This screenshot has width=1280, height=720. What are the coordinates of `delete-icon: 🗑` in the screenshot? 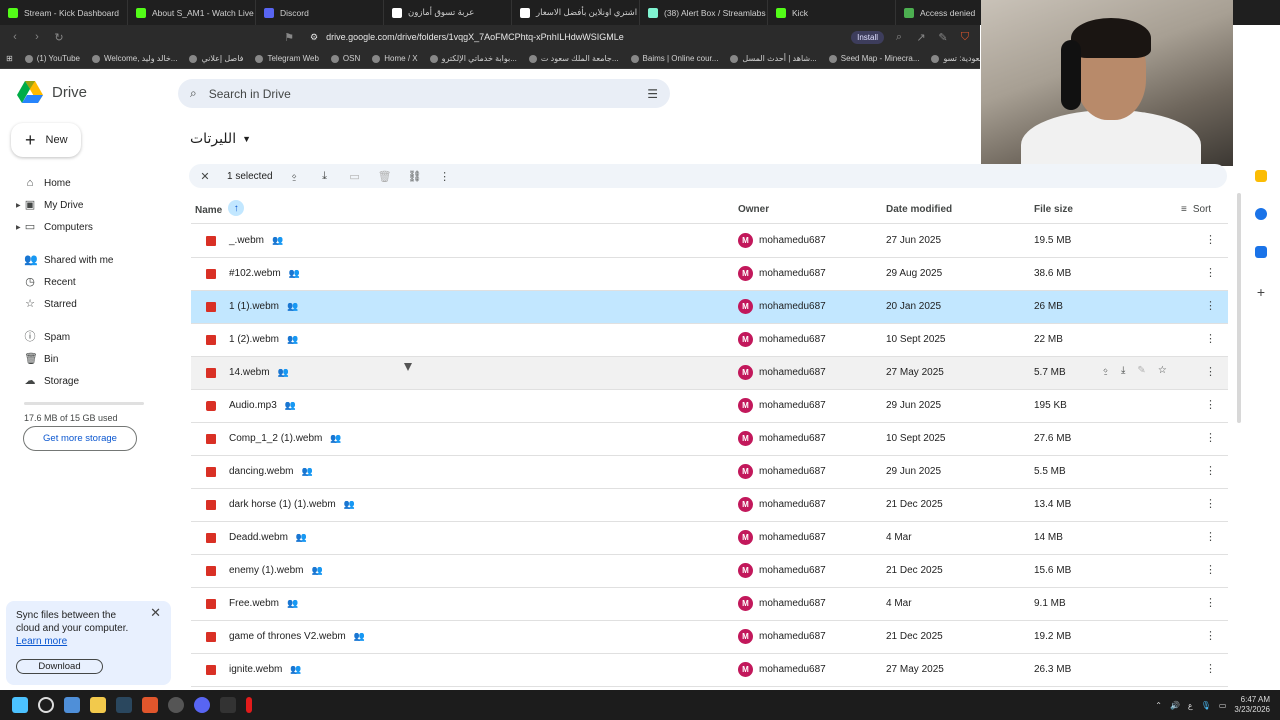 It's located at (385, 176).